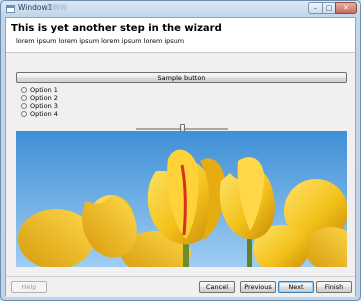 Image resolution: width=361 pixels, height=301 pixels. I want to click on previous-button: Previous, so click(258, 287).